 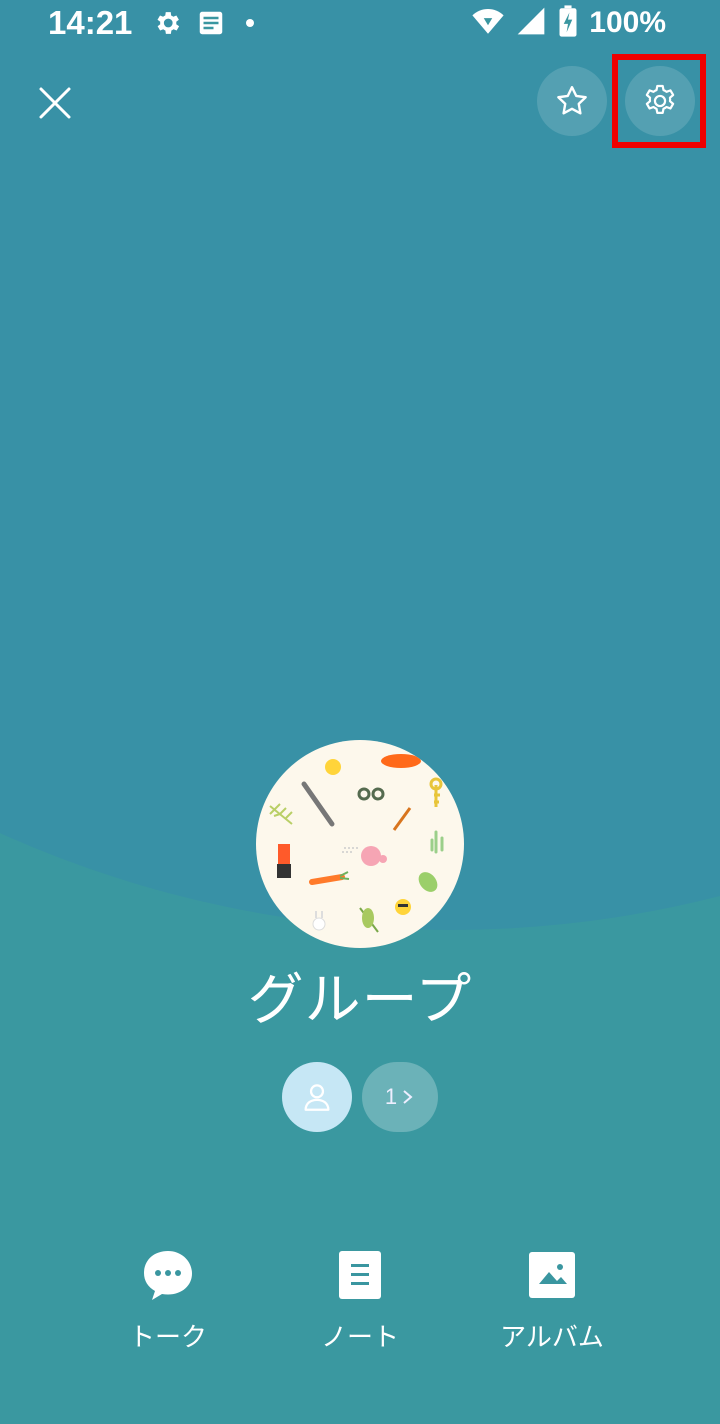 I want to click on wifi-icon, so click(x=488, y=23).